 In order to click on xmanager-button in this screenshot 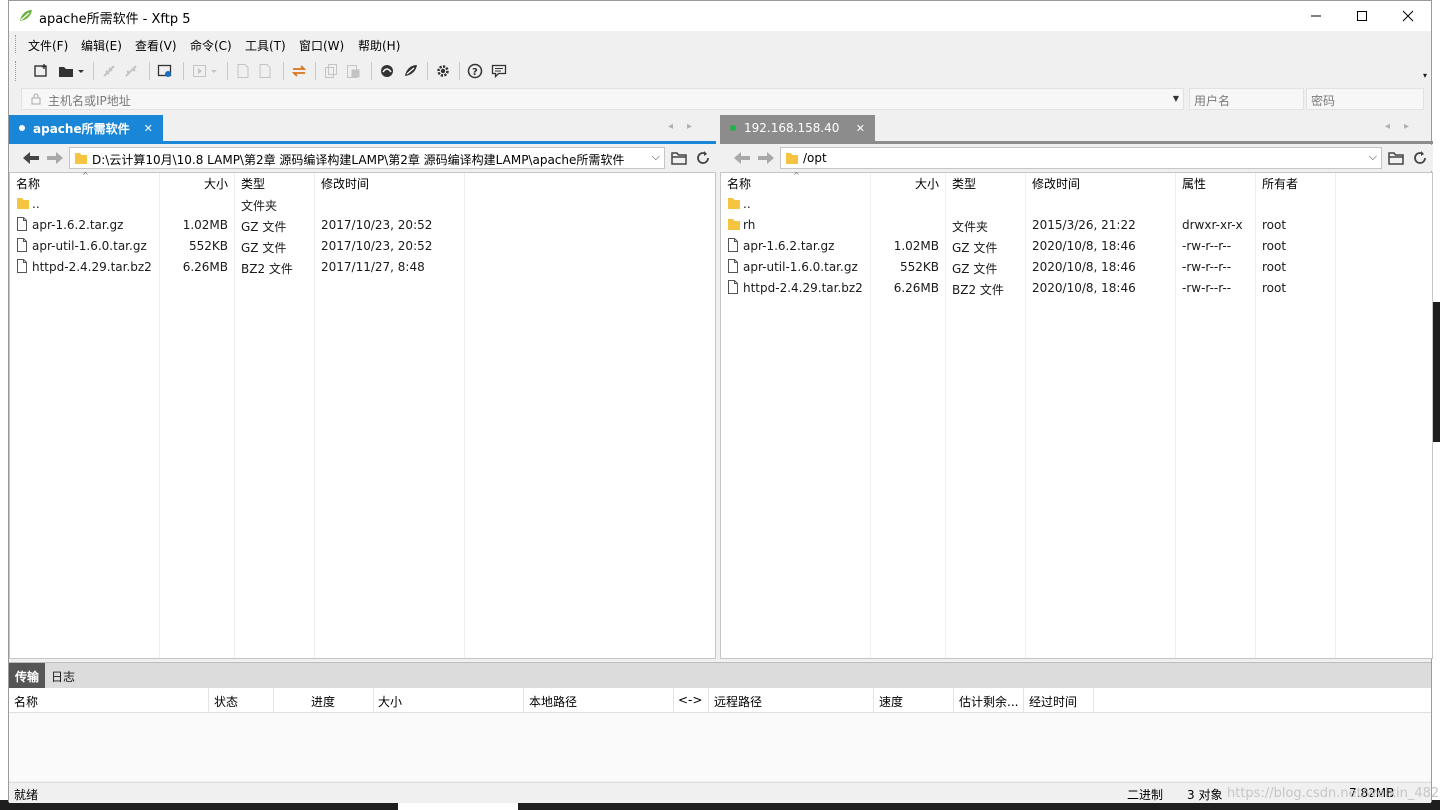, I will do `click(411, 71)`.